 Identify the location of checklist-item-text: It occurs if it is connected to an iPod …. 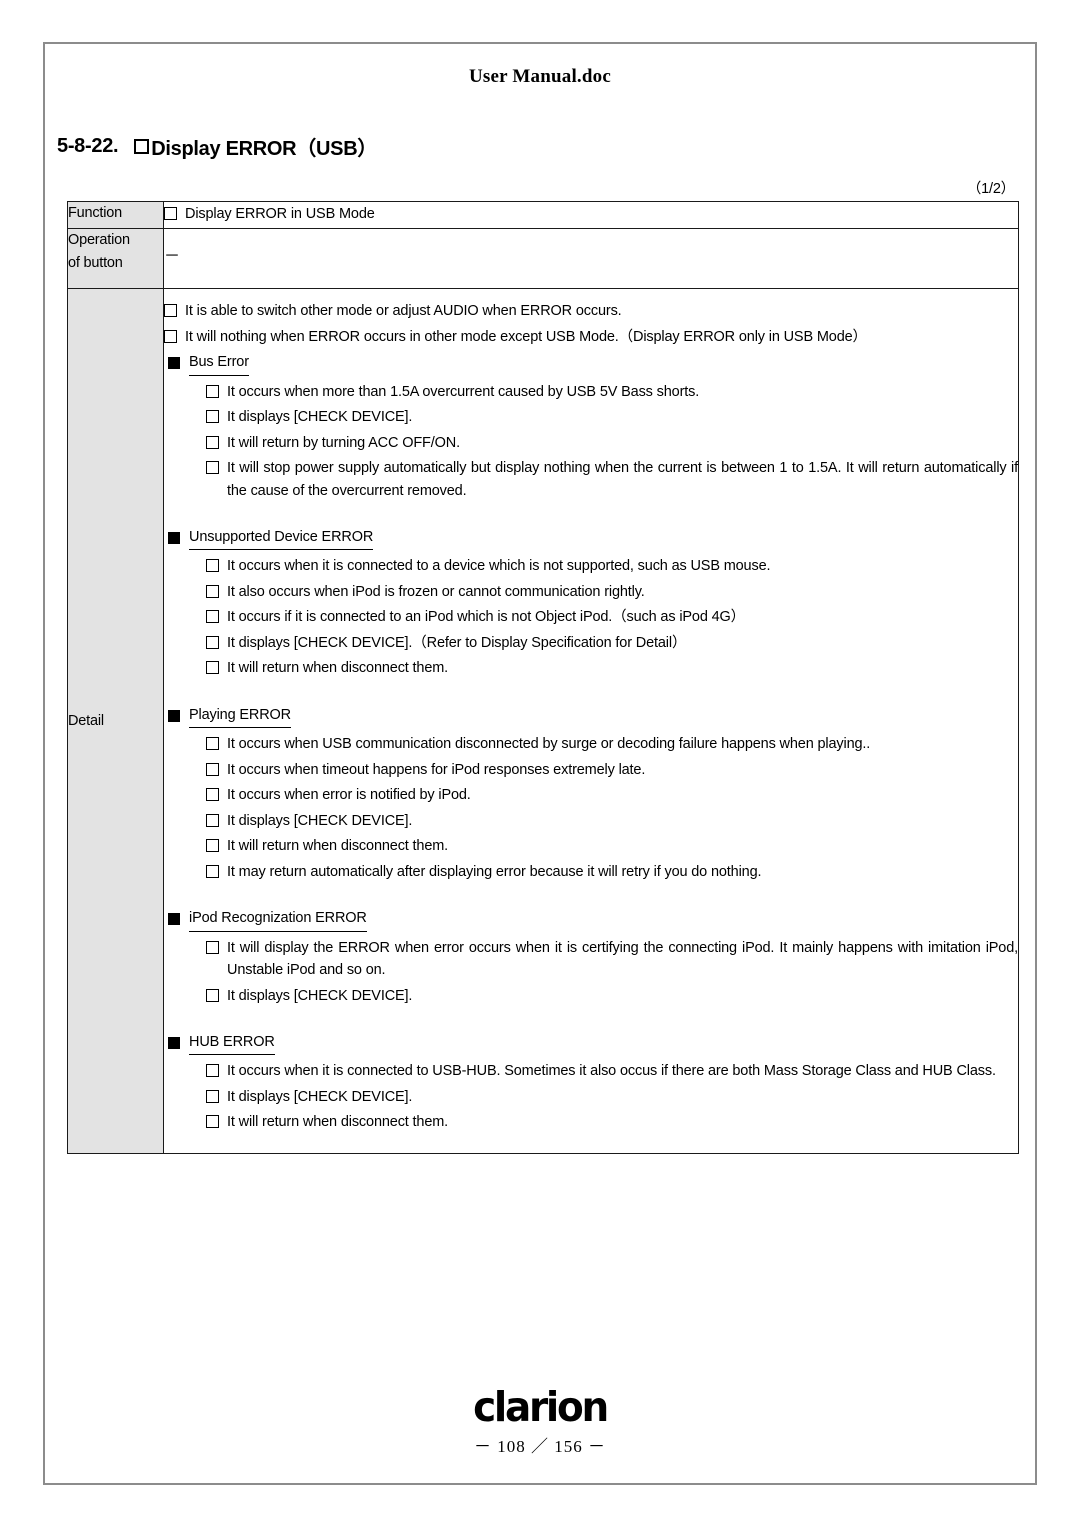
(486, 617).